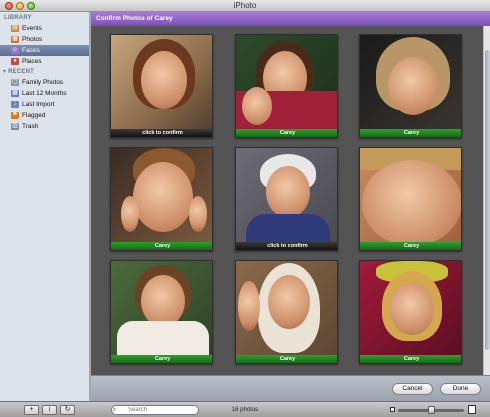 This screenshot has width=490, height=417. I want to click on info-icon: i, so click(49, 410).